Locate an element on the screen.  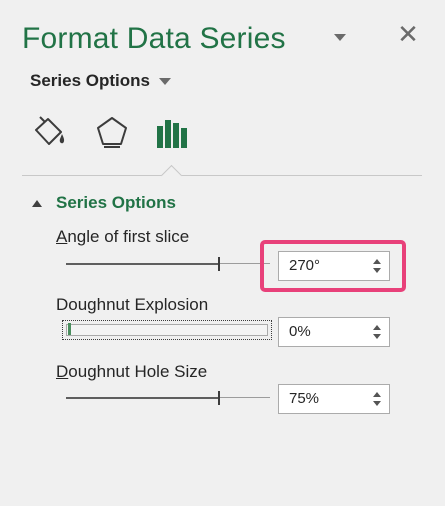
doughnut-hole-size-label: Doughnut Hole Size is located at coordinates (131, 372).